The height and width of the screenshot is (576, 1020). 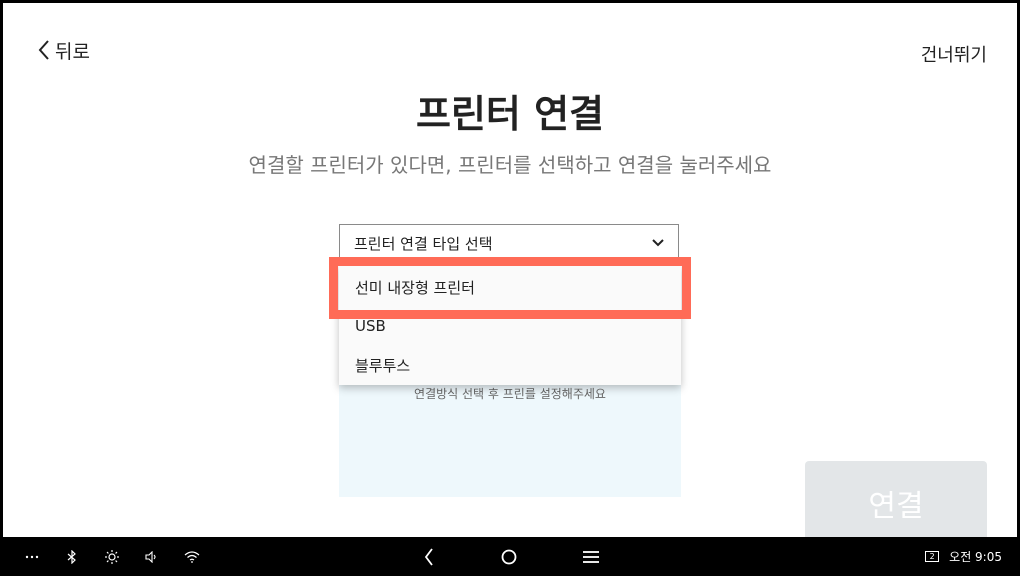 What do you see at coordinates (975, 557) in the screenshot?
I see `clock: 오전 9:05` at bounding box center [975, 557].